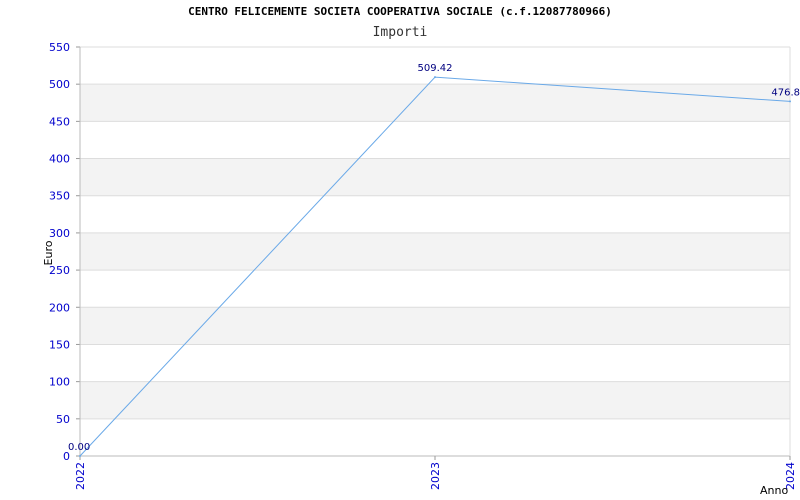 This screenshot has height=500, width=800. Describe the element at coordinates (59, 159) in the screenshot. I see `y-tick-label: 400` at that location.